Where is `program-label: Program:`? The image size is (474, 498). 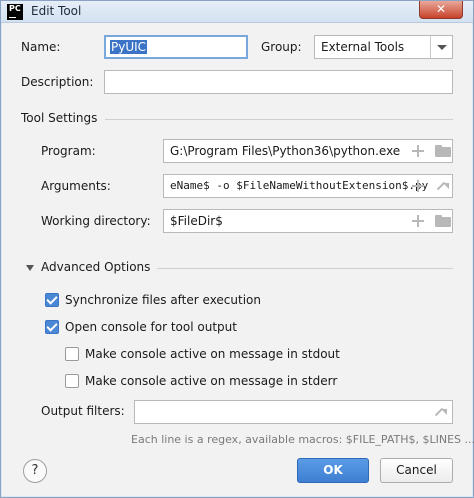
program-label: Program: is located at coordinates (68, 151).